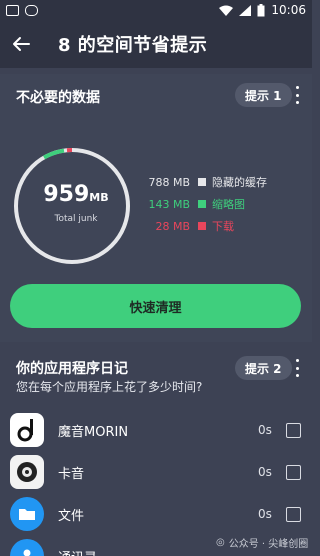 This screenshot has width=320, height=556. Describe the element at coordinates (155, 306) in the screenshot. I see `quick-clean-button: 快速清理` at that location.